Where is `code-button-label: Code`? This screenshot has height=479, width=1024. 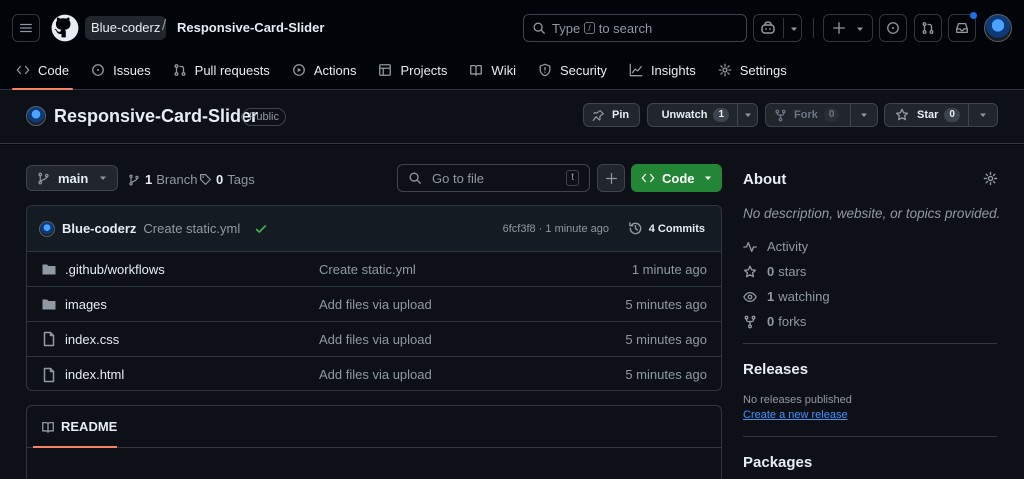
code-button-label: Code is located at coordinates (678, 178).